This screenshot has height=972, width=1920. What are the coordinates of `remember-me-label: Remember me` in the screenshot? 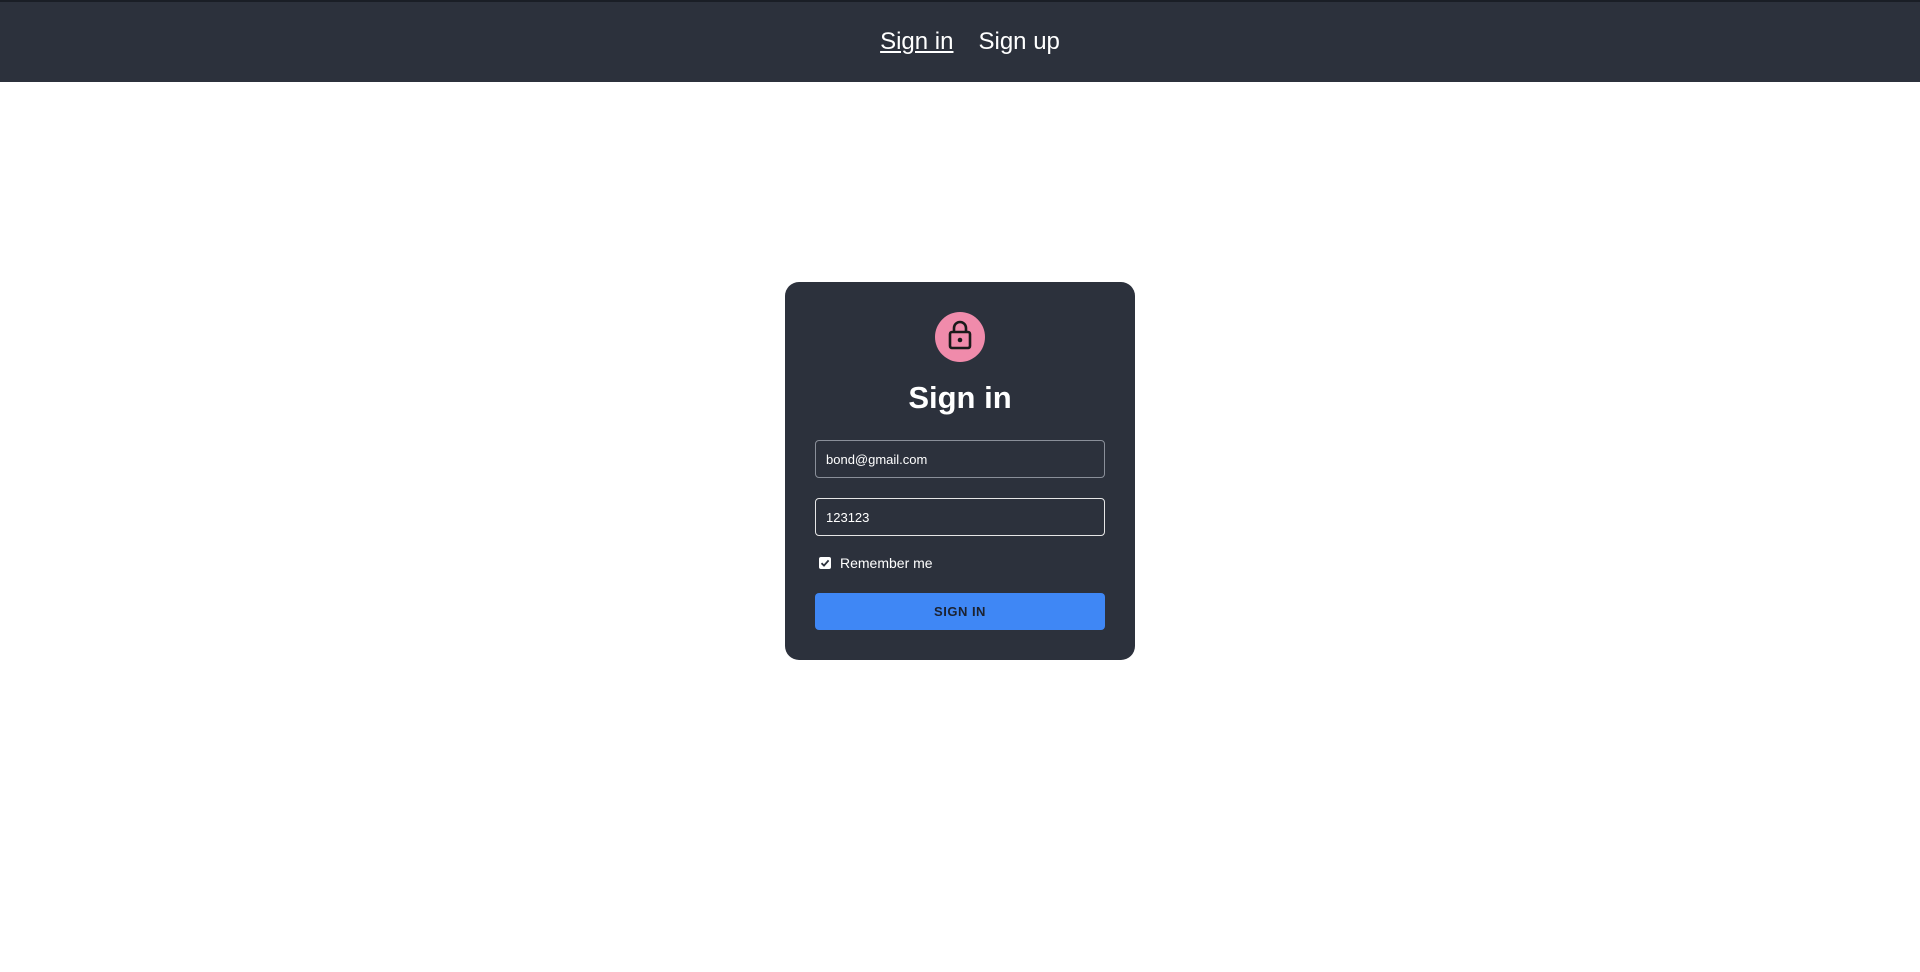 It's located at (886, 563).